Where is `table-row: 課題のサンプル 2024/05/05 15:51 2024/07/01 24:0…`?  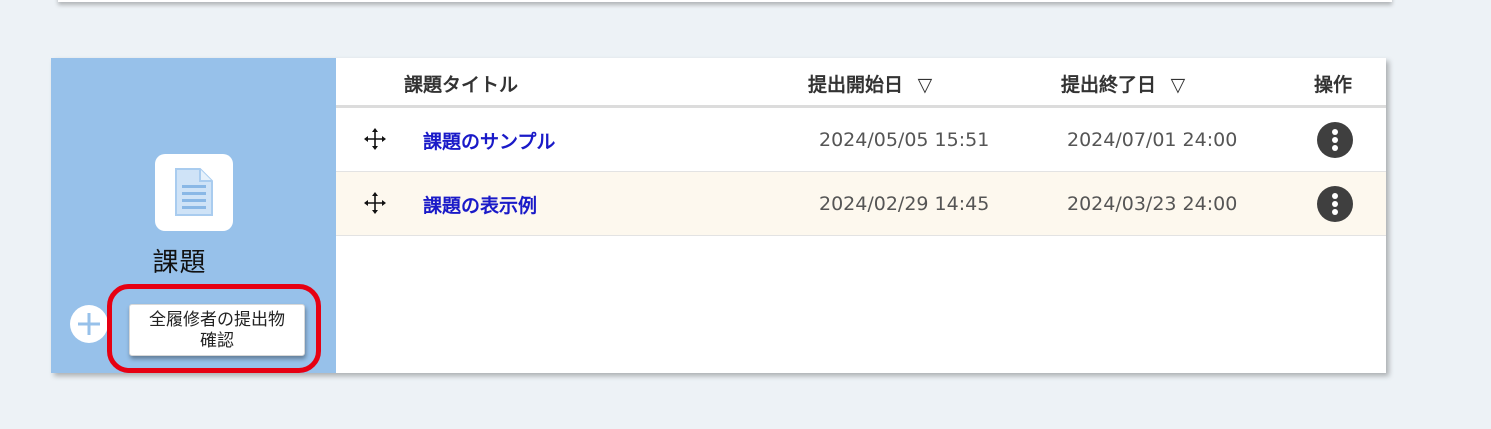 table-row: 課題のサンプル 2024/05/05 15:51 2024/07/01 24:0… is located at coordinates (861, 140).